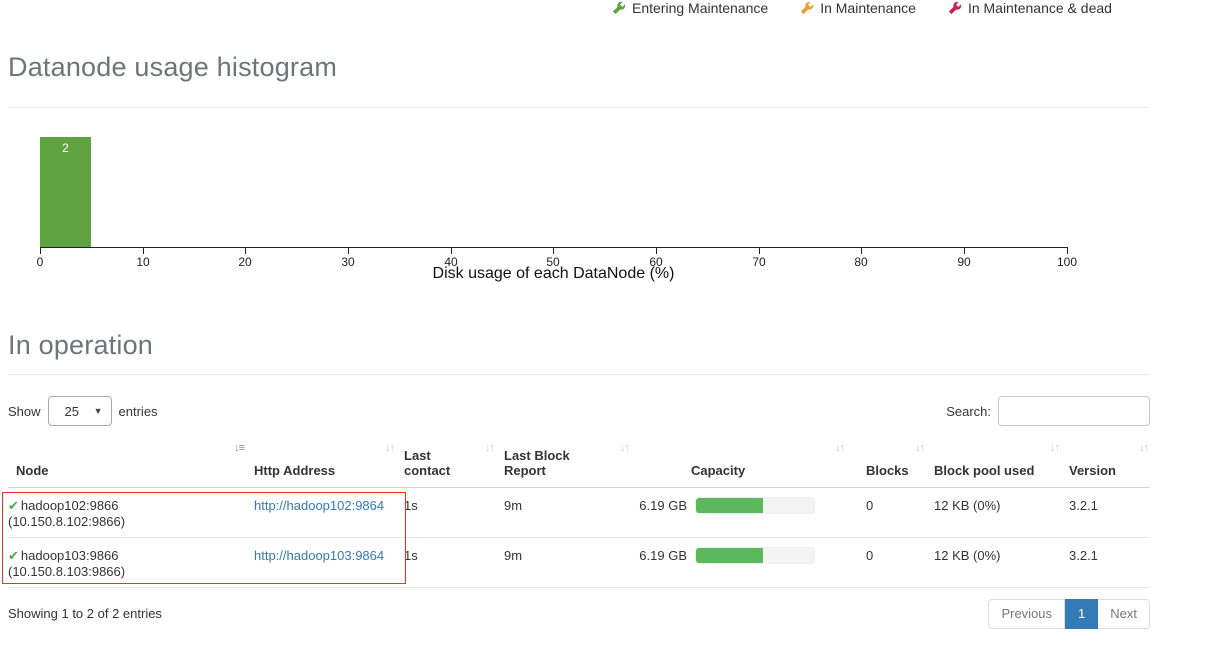 Image resolution: width=1212 pixels, height=648 pixels. Describe the element at coordinates (319, 555) in the screenshot. I see `http-address-link: http://hadoop103:9864` at that location.